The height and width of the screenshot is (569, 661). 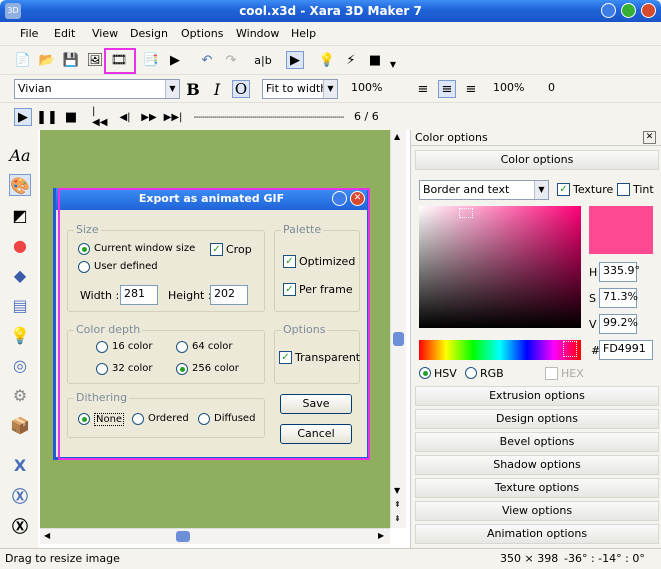 I want to click on color-options-header: Color options, so click(x=537, y=160).